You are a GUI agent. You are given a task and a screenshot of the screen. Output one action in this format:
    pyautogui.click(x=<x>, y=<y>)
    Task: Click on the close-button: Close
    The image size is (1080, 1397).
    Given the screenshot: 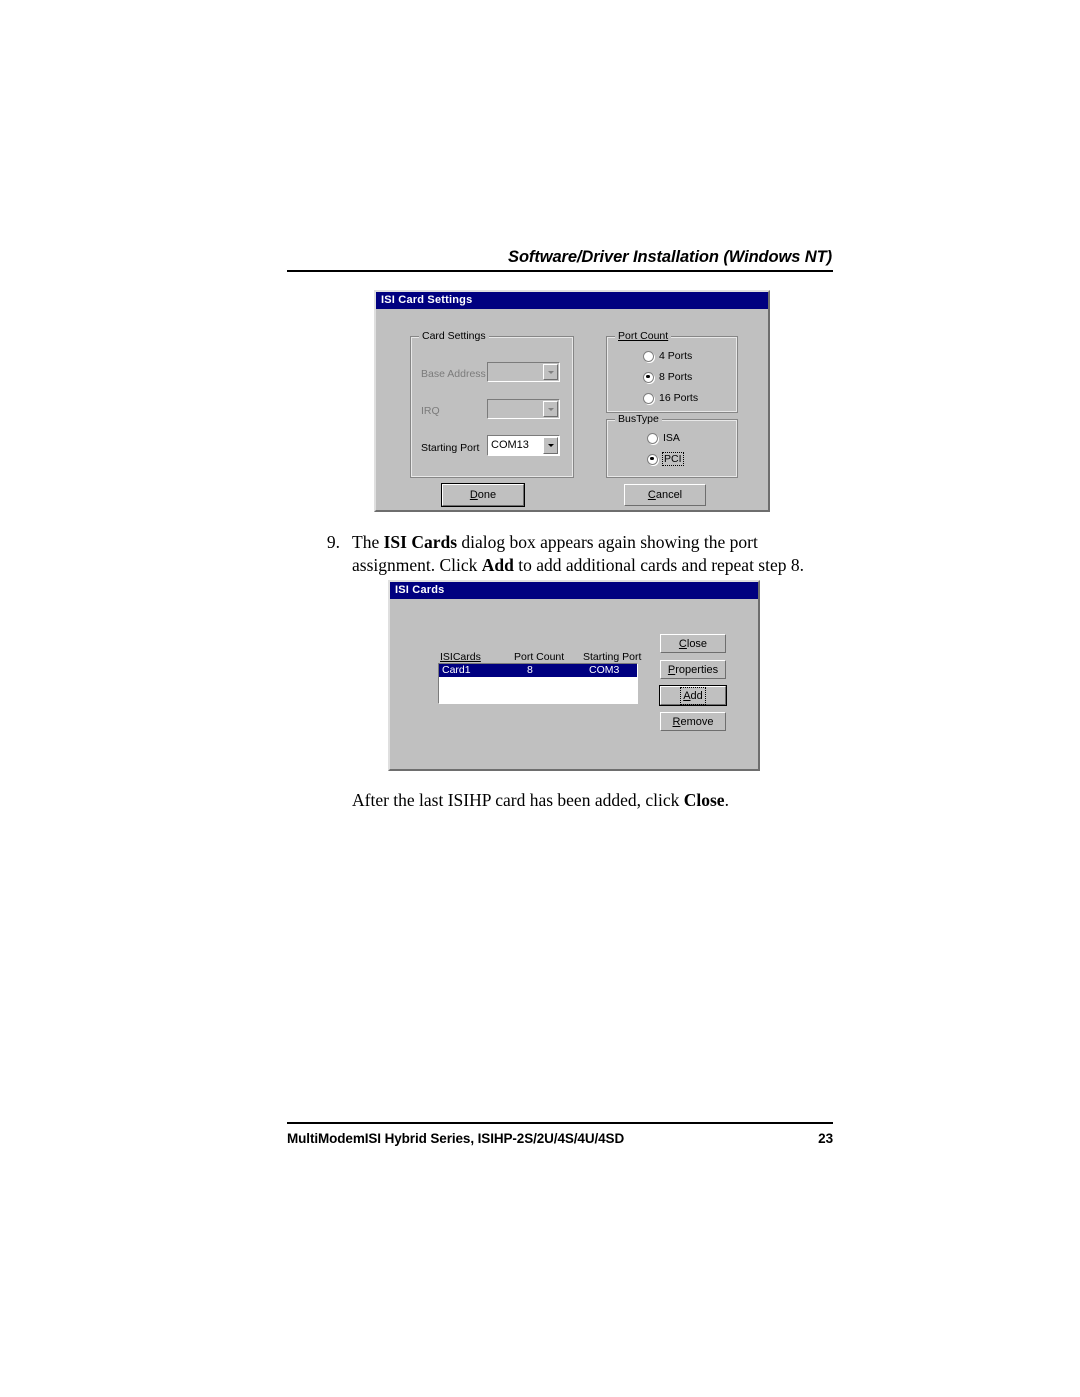 What is the action you would take?
    pyautogui.click(x=693, y=643)
    